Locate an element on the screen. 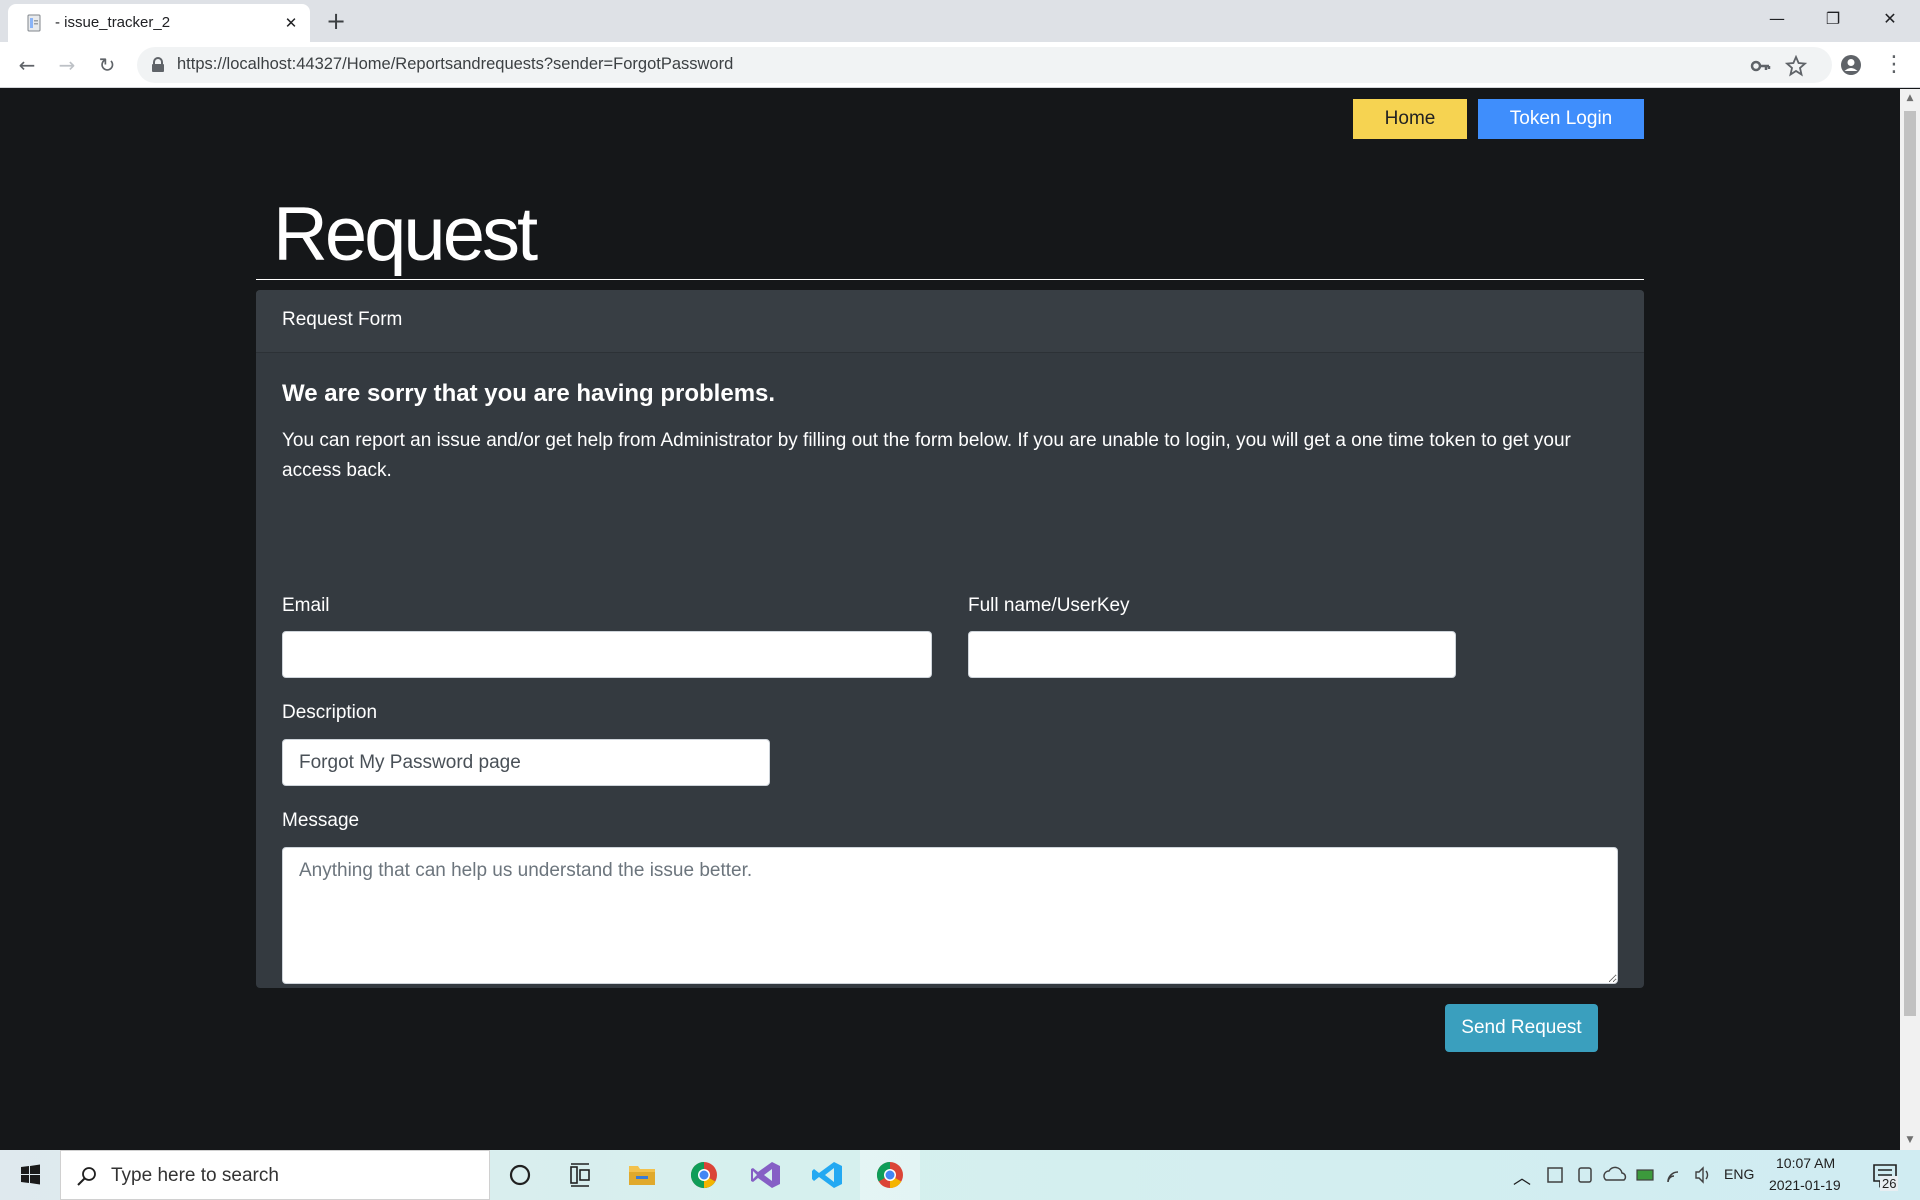  scroll-down-arrow-icon: ▼ is located at coordinates (1910, 1140).